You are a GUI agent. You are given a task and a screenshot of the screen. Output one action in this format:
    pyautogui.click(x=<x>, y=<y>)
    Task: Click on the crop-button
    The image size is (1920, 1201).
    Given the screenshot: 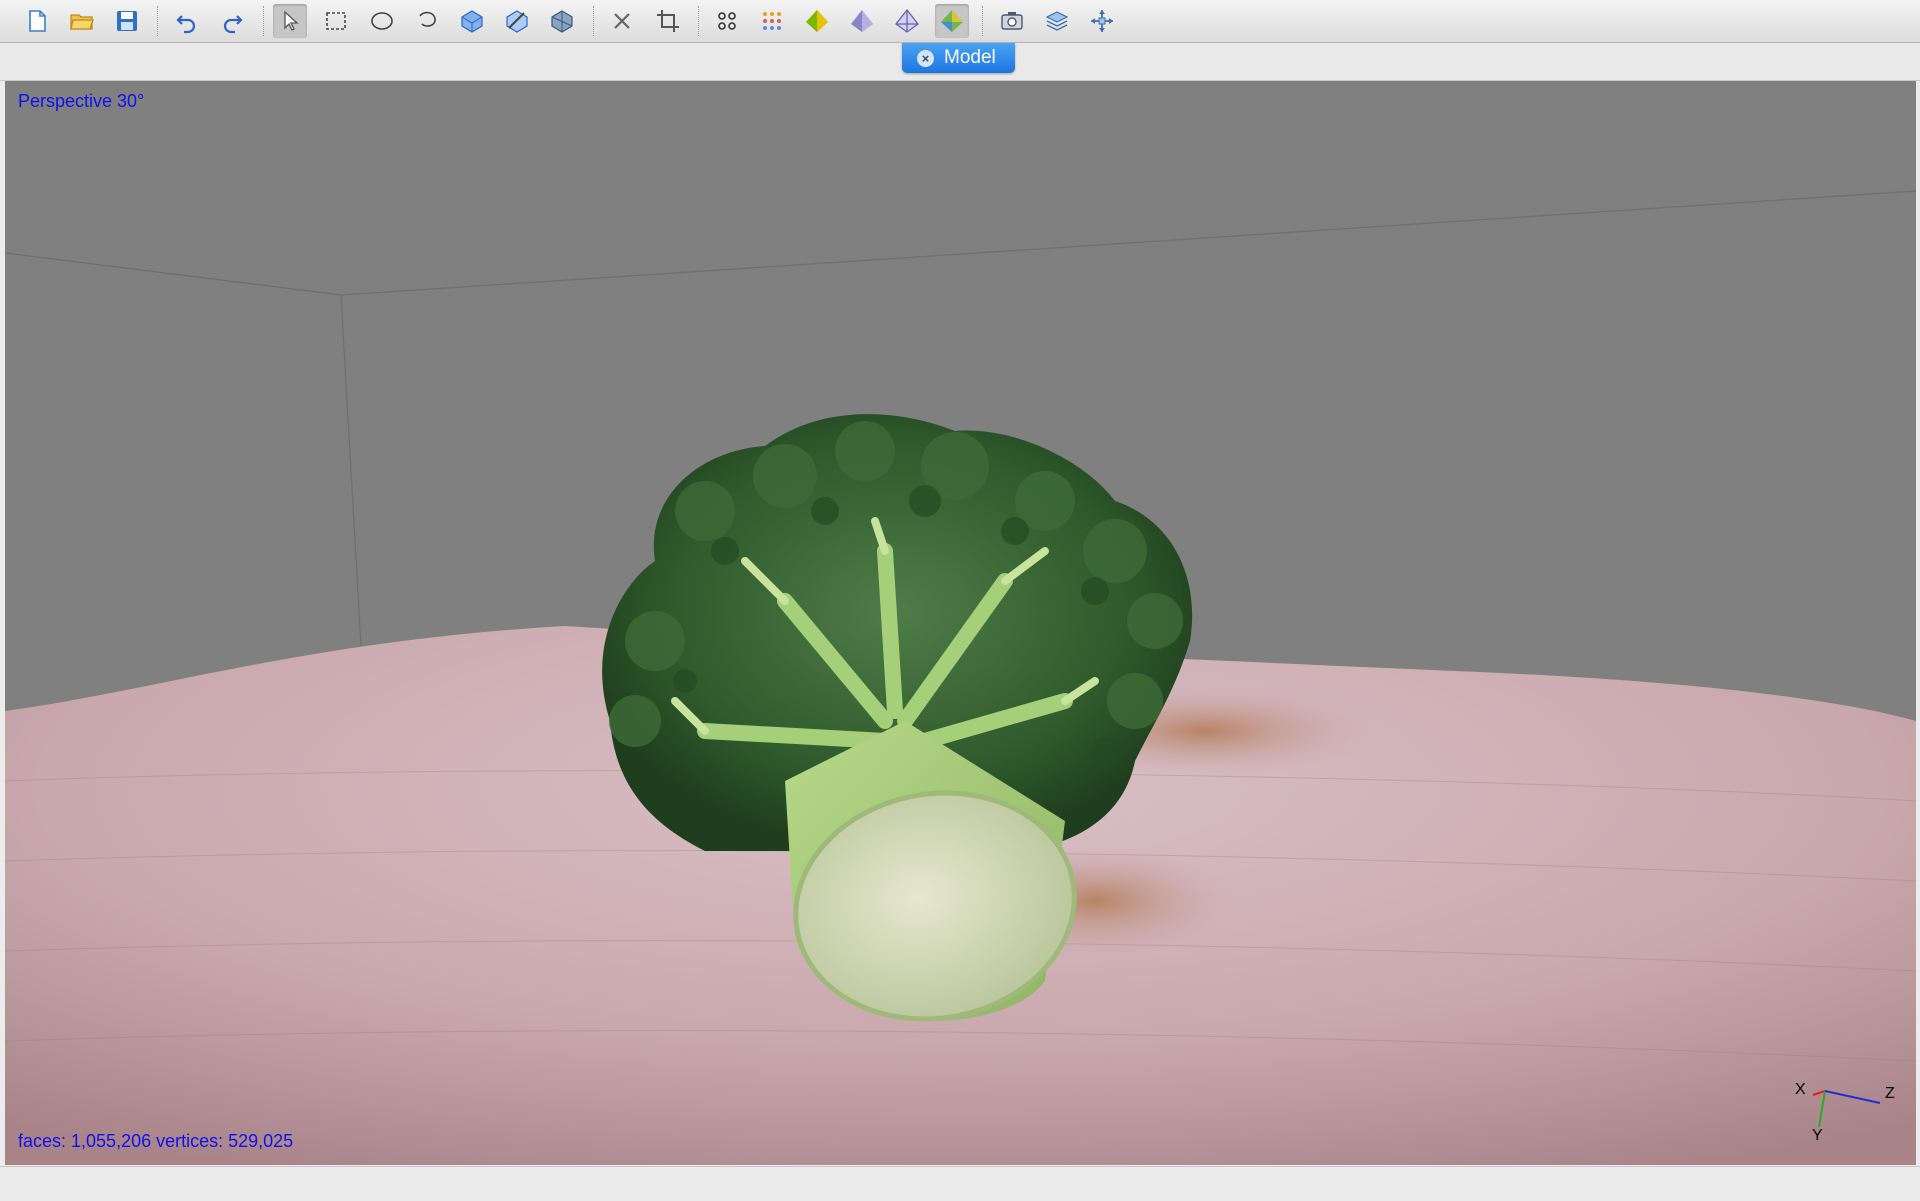 What is the action you would take?
    pyautogui.click(x=668, y=21)
    